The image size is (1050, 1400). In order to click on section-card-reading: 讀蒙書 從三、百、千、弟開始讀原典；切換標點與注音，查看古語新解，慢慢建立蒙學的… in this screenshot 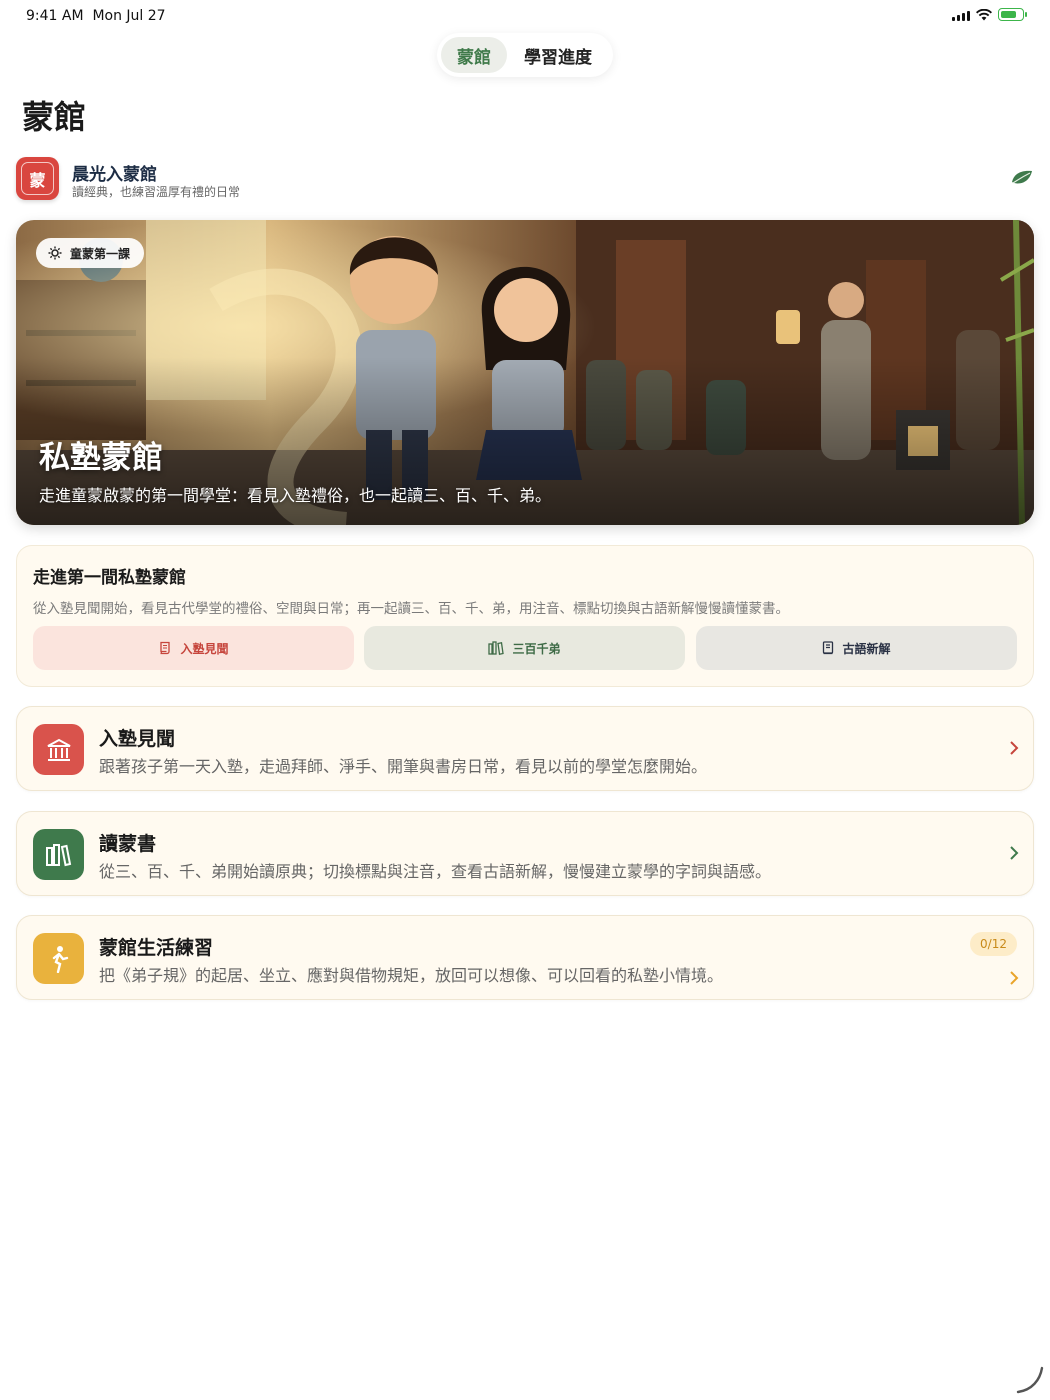, I will do `click(525, 853)`.